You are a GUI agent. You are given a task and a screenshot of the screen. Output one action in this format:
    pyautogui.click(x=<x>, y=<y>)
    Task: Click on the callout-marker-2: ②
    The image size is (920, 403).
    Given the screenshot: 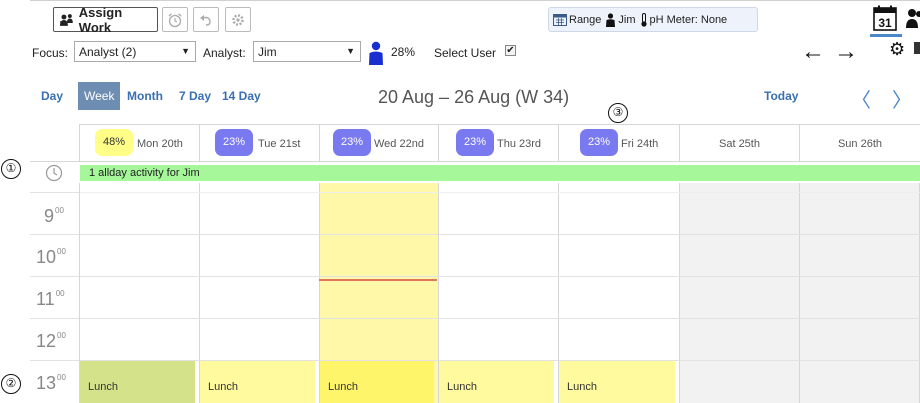 What is the action you would take?
    pyautogui.click(x=11, y=384)
    